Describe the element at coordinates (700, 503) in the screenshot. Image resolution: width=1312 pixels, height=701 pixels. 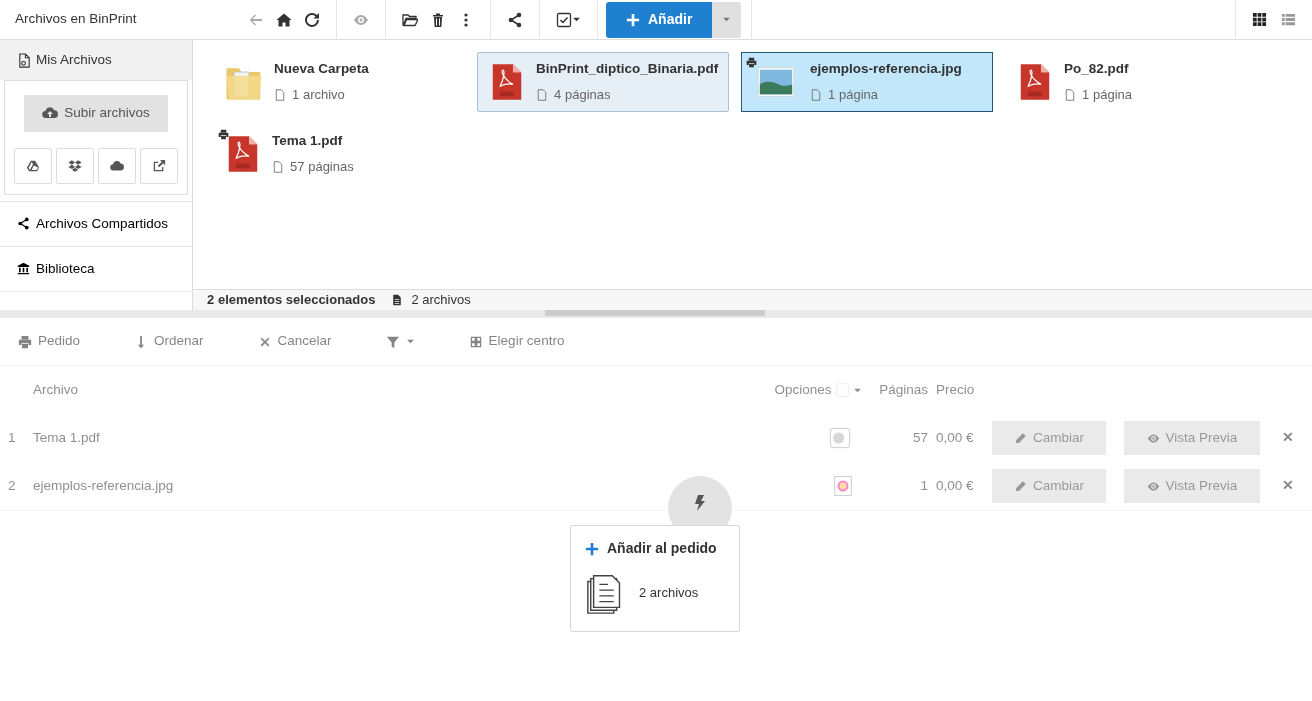
I see `lightning-icon` at that location.